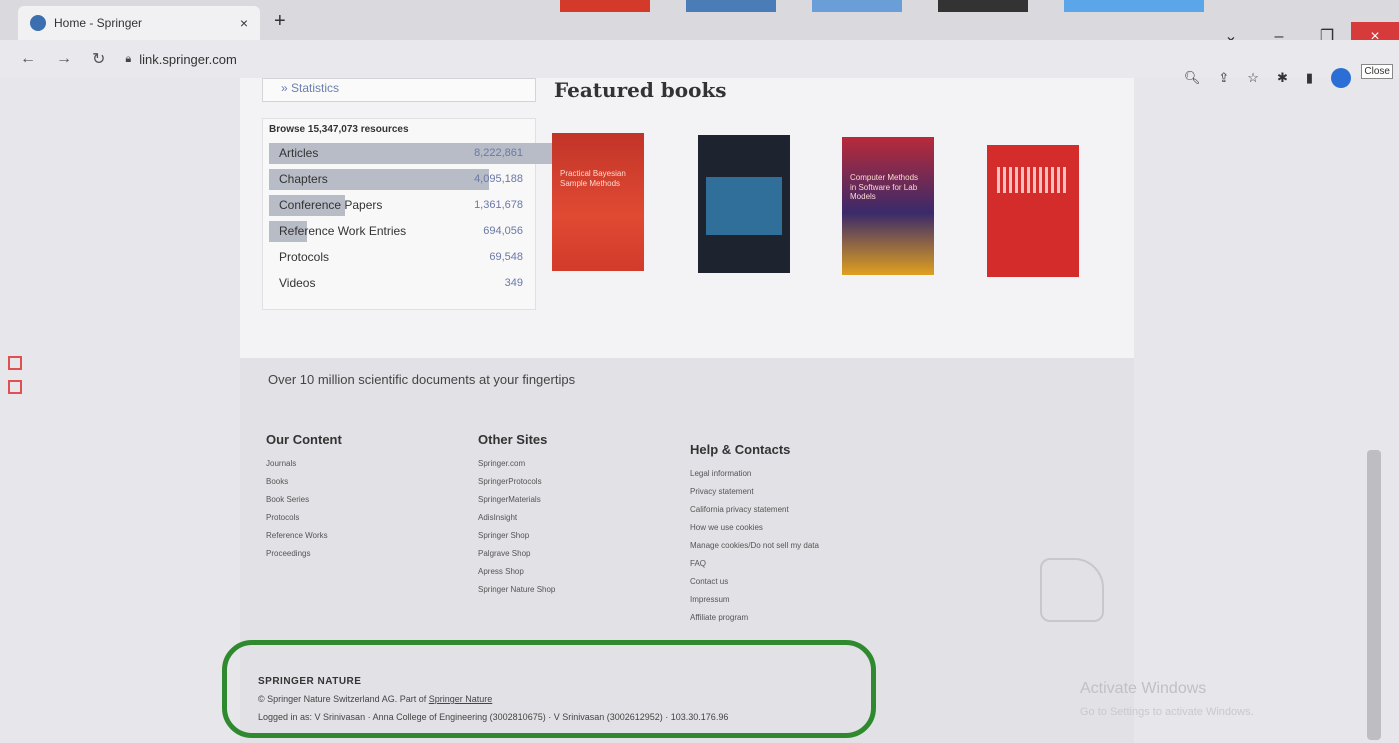 Image resolution: width=1399 pixels, height=743 pixels. I want to click on footer-link: Apress Shop, so click(516, 572).